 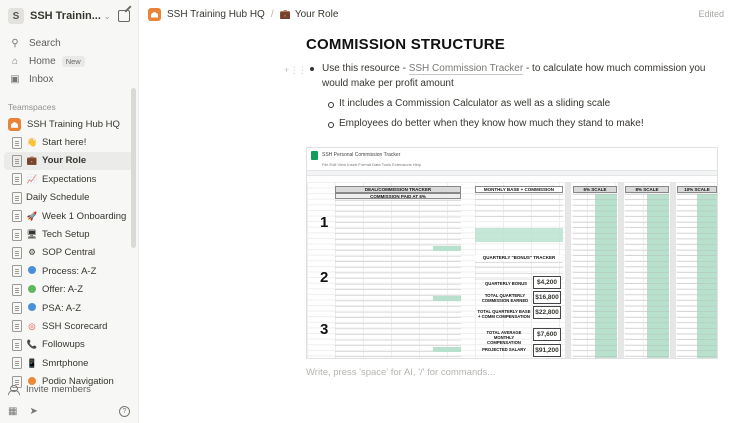 What do you see at coordinates (32, 325) in the screenshot?
I see `target-icon: ◎` at bounding box center [32, 325].